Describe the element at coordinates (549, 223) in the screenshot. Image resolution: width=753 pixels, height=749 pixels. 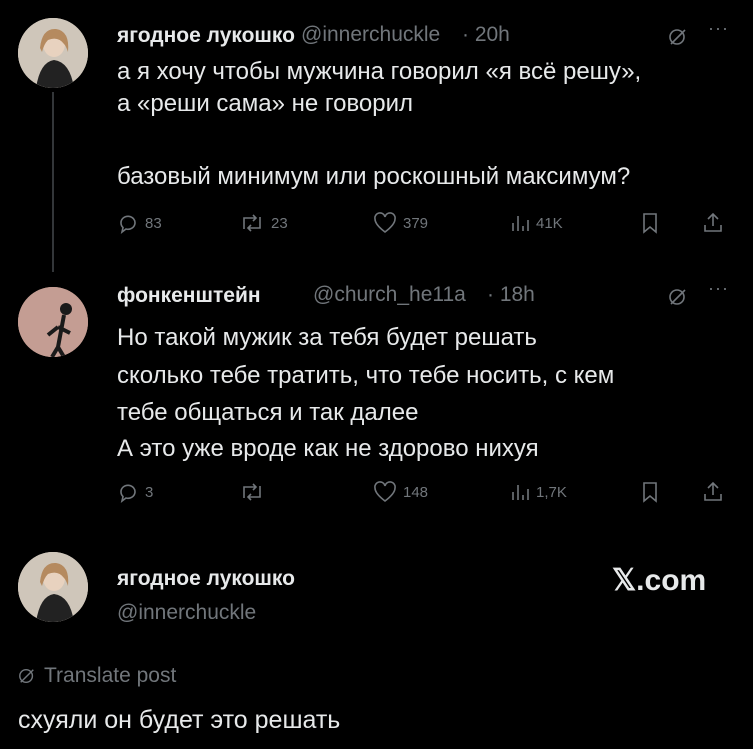
I see `views-count: 41K` at that location.